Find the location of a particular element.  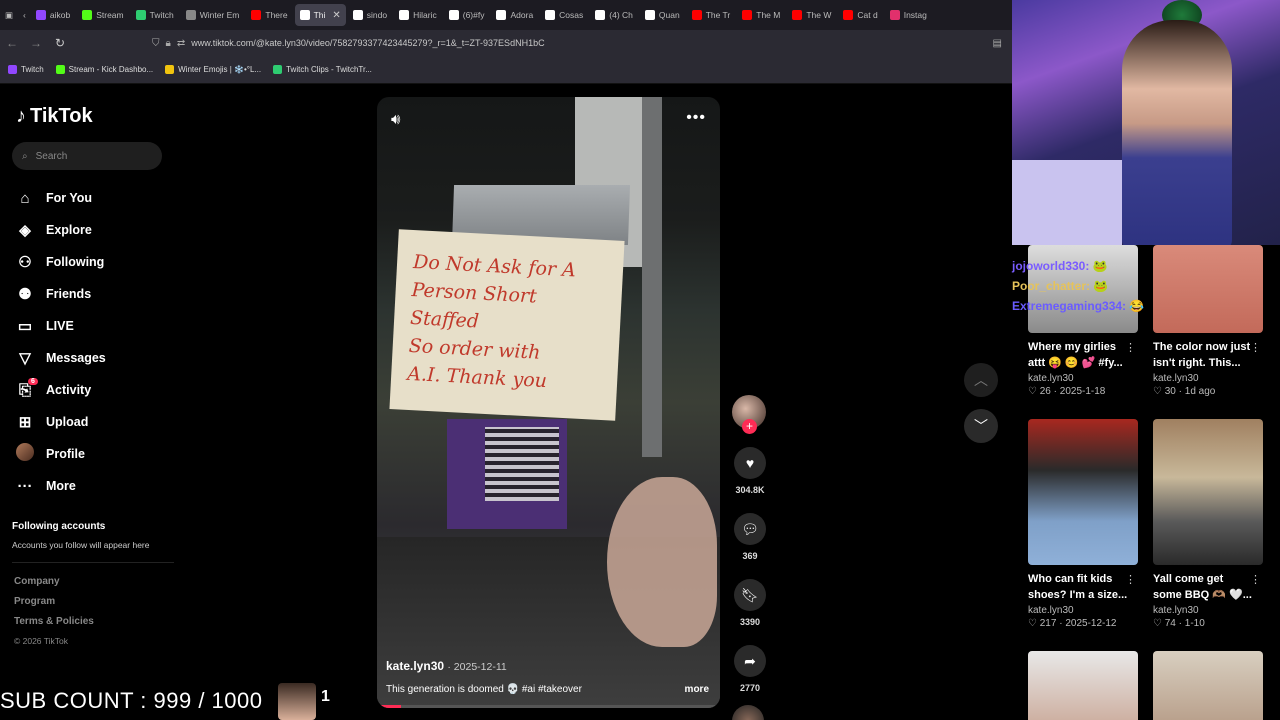

sidebar-item-friends: ⚉ Friends is located at coordinates (61, 294).